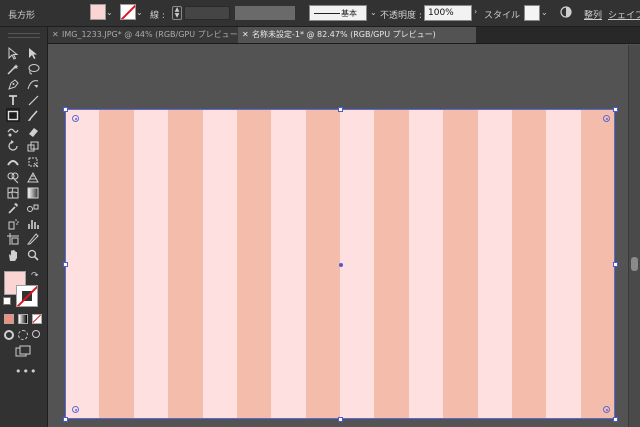  I want to click on tab-label: 名称未設定-1* @ 82.47% (RGB/GPU プレビュー), so click(344, 34).